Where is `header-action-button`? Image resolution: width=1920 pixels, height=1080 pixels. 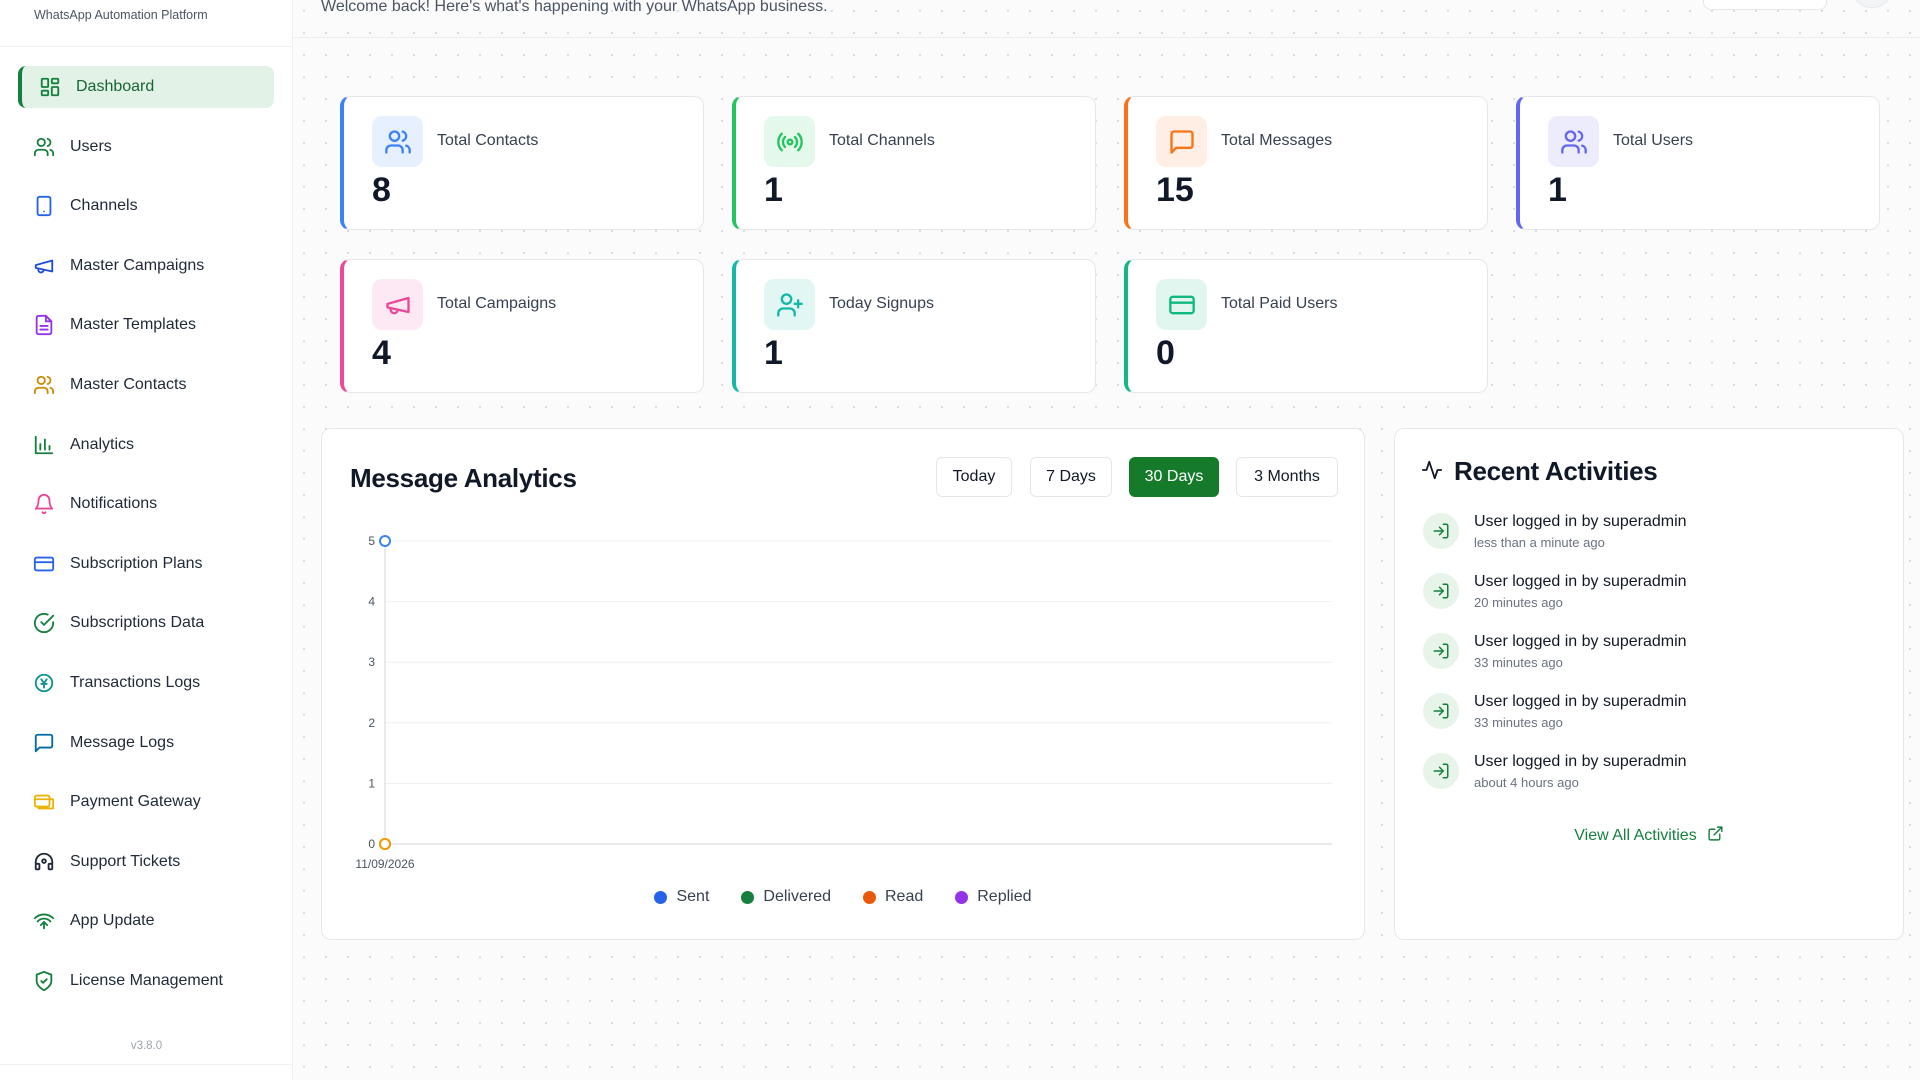
header-action-button is located at coordinates (1765, 5).